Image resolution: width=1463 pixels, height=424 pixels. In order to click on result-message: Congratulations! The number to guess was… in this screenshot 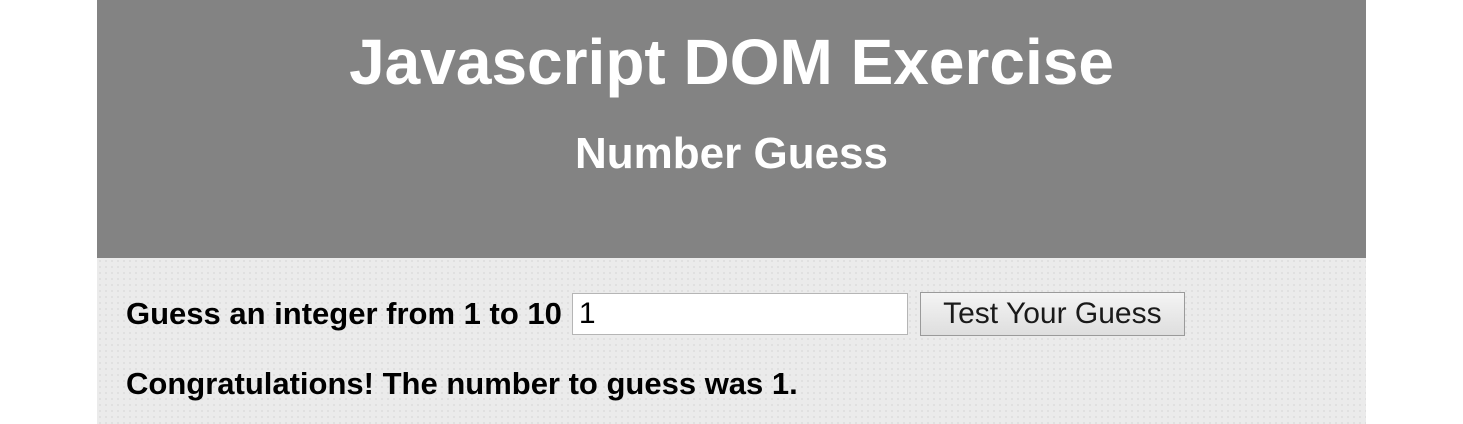, I will do `click(462, 383)`.